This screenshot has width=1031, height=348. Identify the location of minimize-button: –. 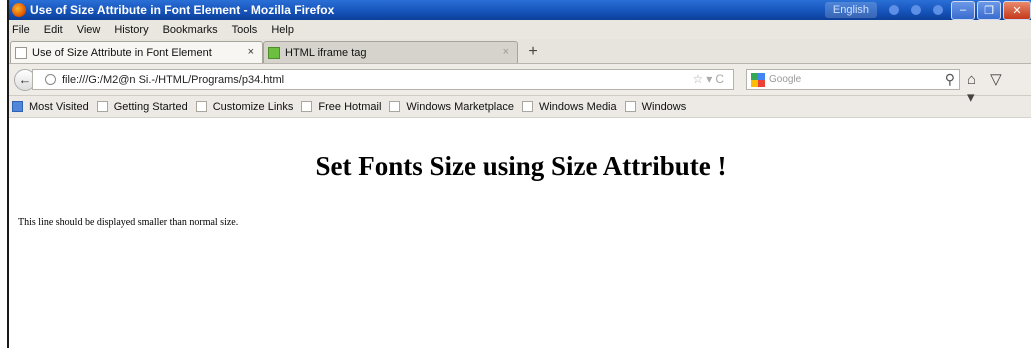
(963, 10).